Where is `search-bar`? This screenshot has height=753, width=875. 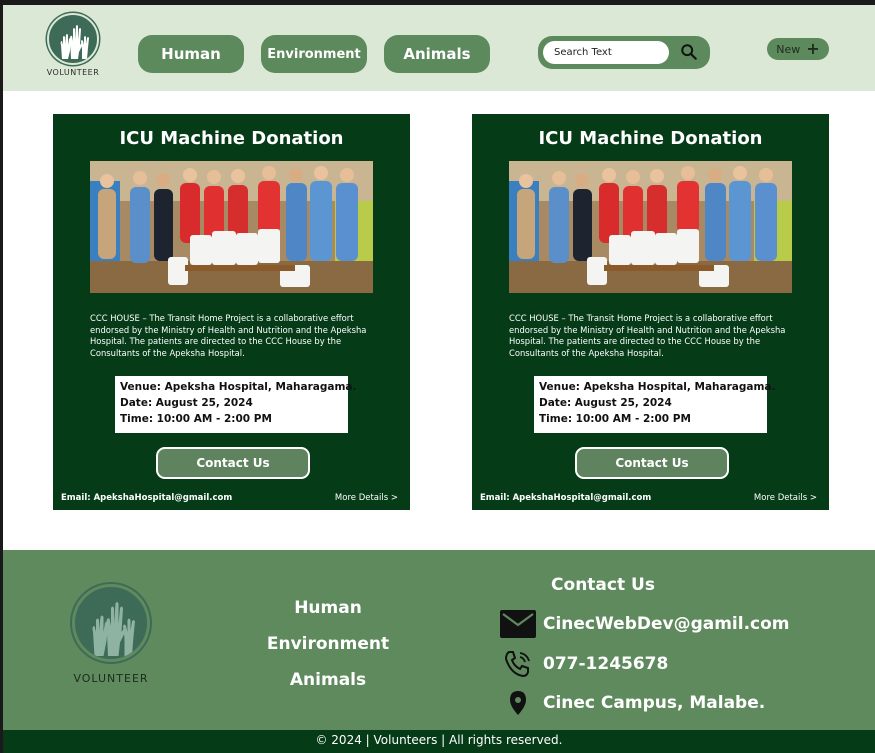
search-bar is located at coordinates (624, 52).